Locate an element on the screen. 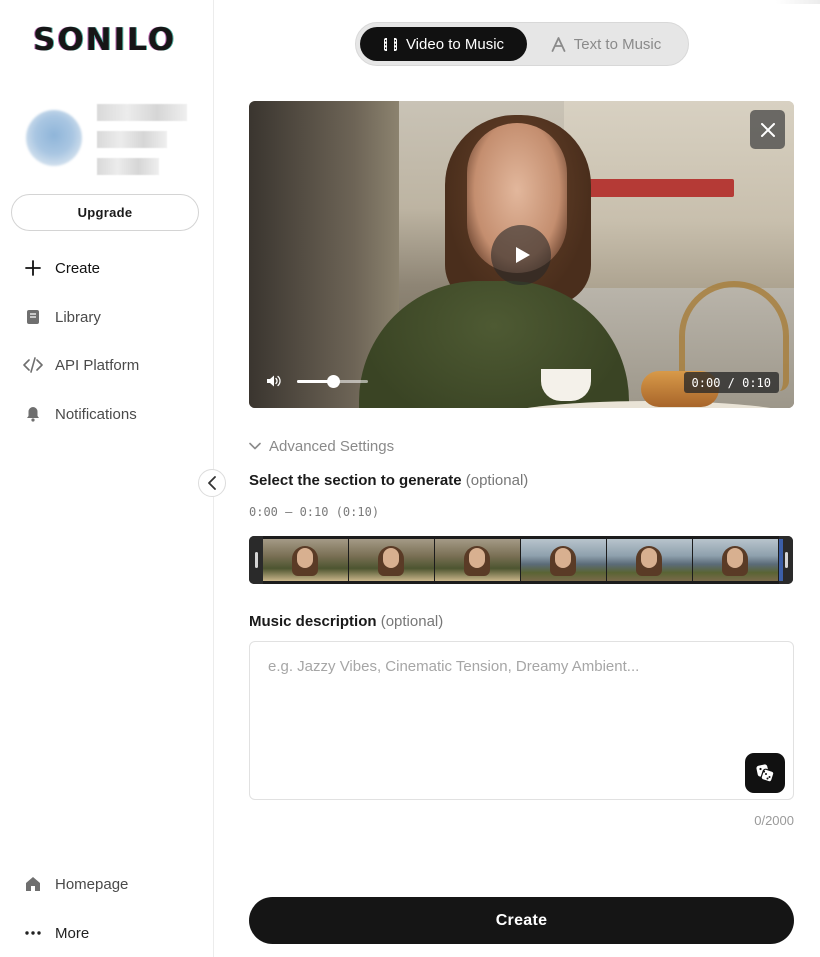 The image size is (820, 957). volume-slider-knob is located at coordinates (333, 381).